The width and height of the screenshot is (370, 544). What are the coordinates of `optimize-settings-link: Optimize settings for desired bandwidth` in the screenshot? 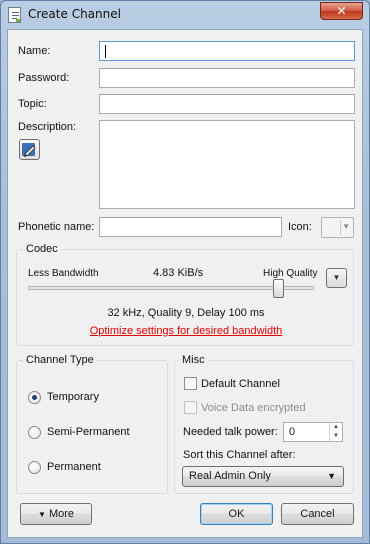 It's located at (186, 331).